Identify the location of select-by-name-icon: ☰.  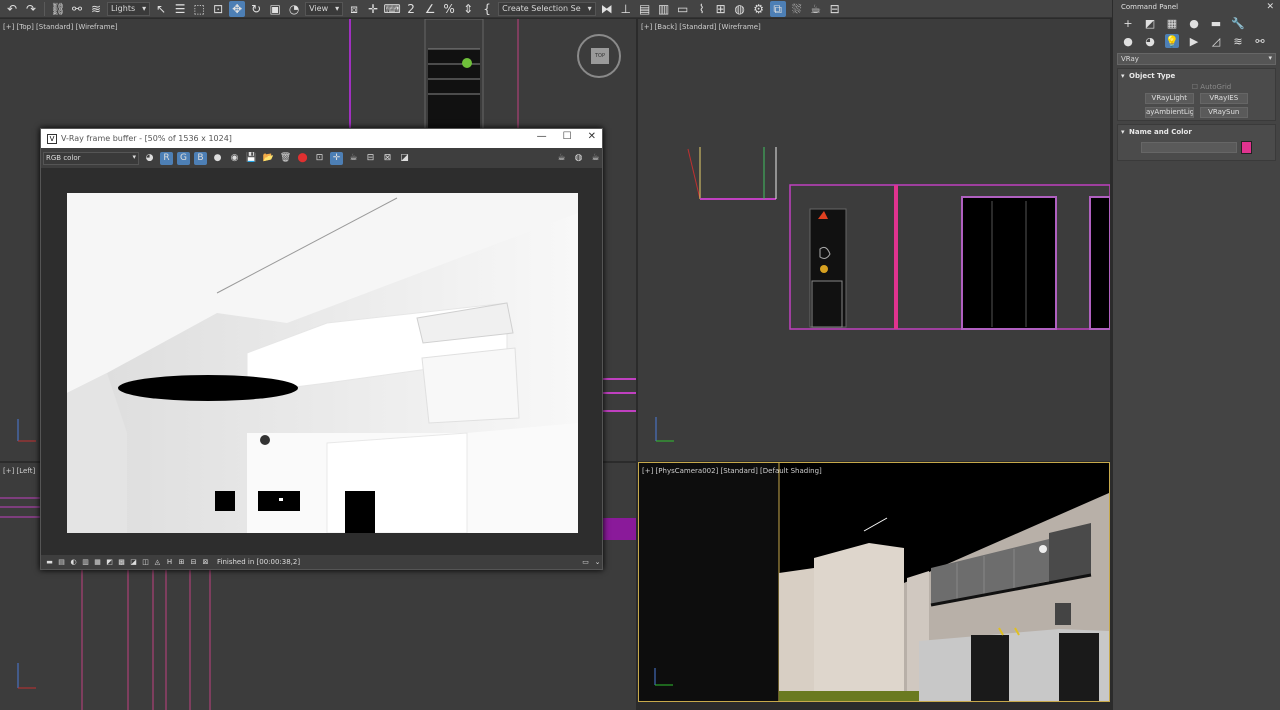
(180, 9).